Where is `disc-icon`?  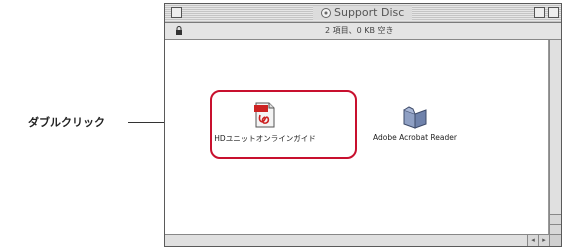
disc-icon is located at coordinates (326, 13).